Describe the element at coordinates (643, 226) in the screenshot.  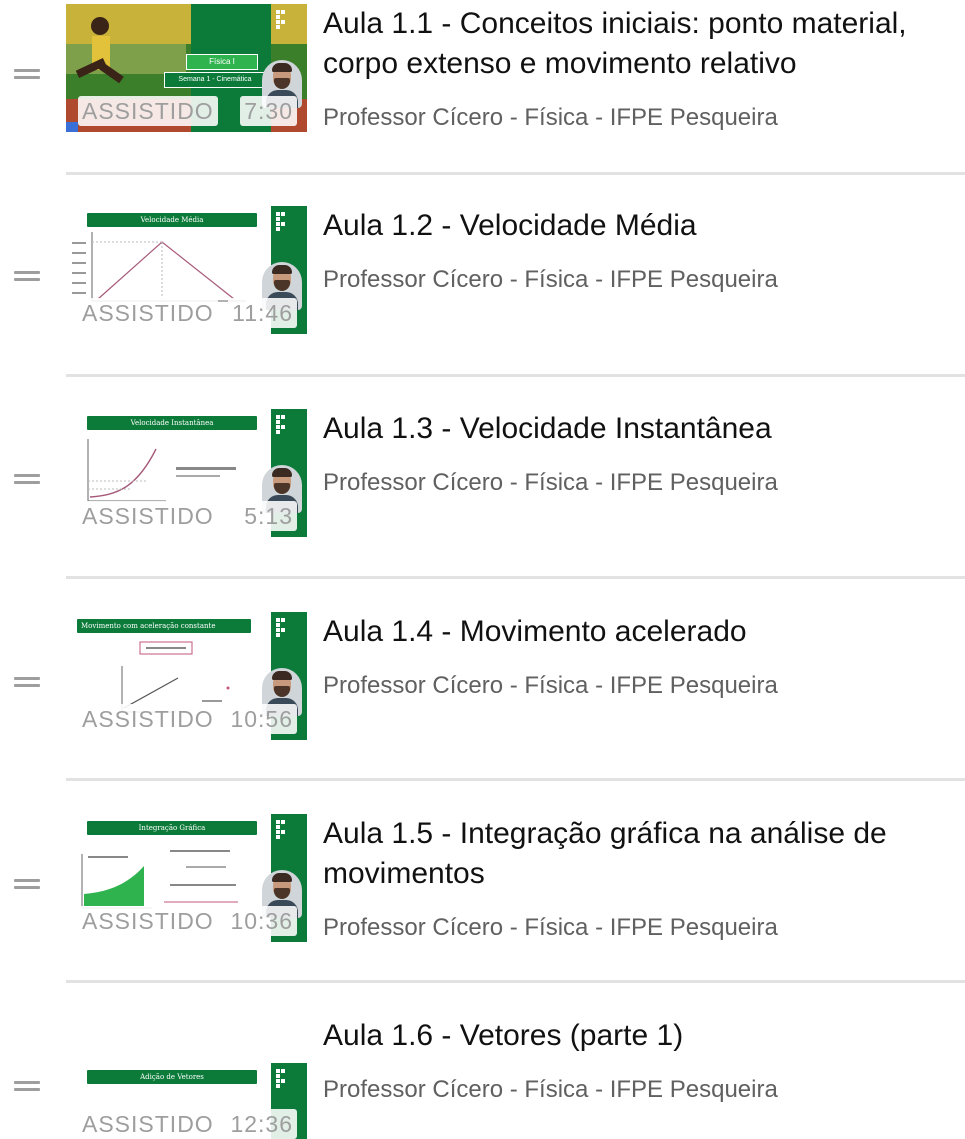
I see `video-title: Aula 1.2 - Velocidade Média` at that location.